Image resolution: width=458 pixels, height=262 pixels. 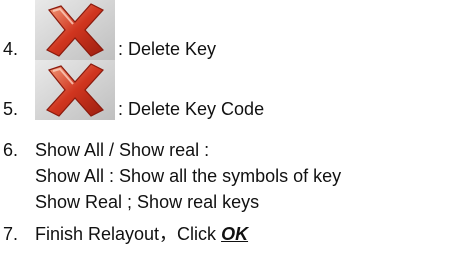 I want to click on item-label-wrap: Finish Relayout，Click OK, so click(x=141, y=234).